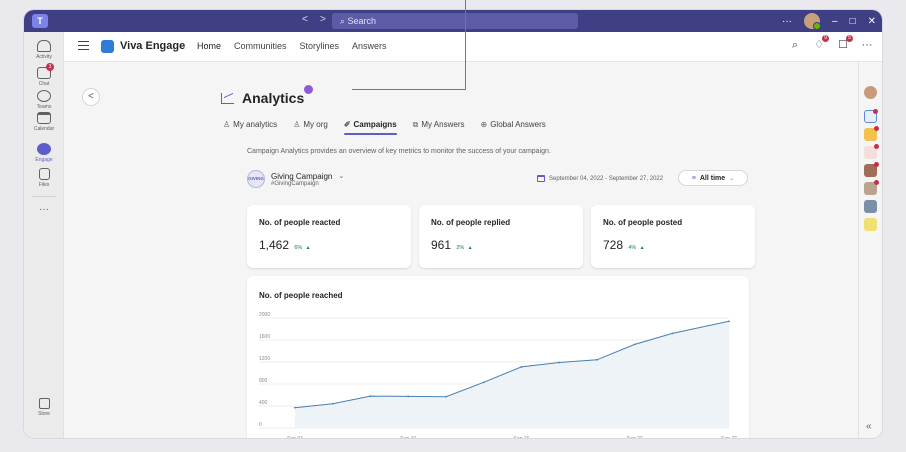 This screenshot has width=906, height=452. What do you see at coordinates (455, 21) in the screenshot?
I see `search-input: ⌕ Search` at bounding box center [455, 21].